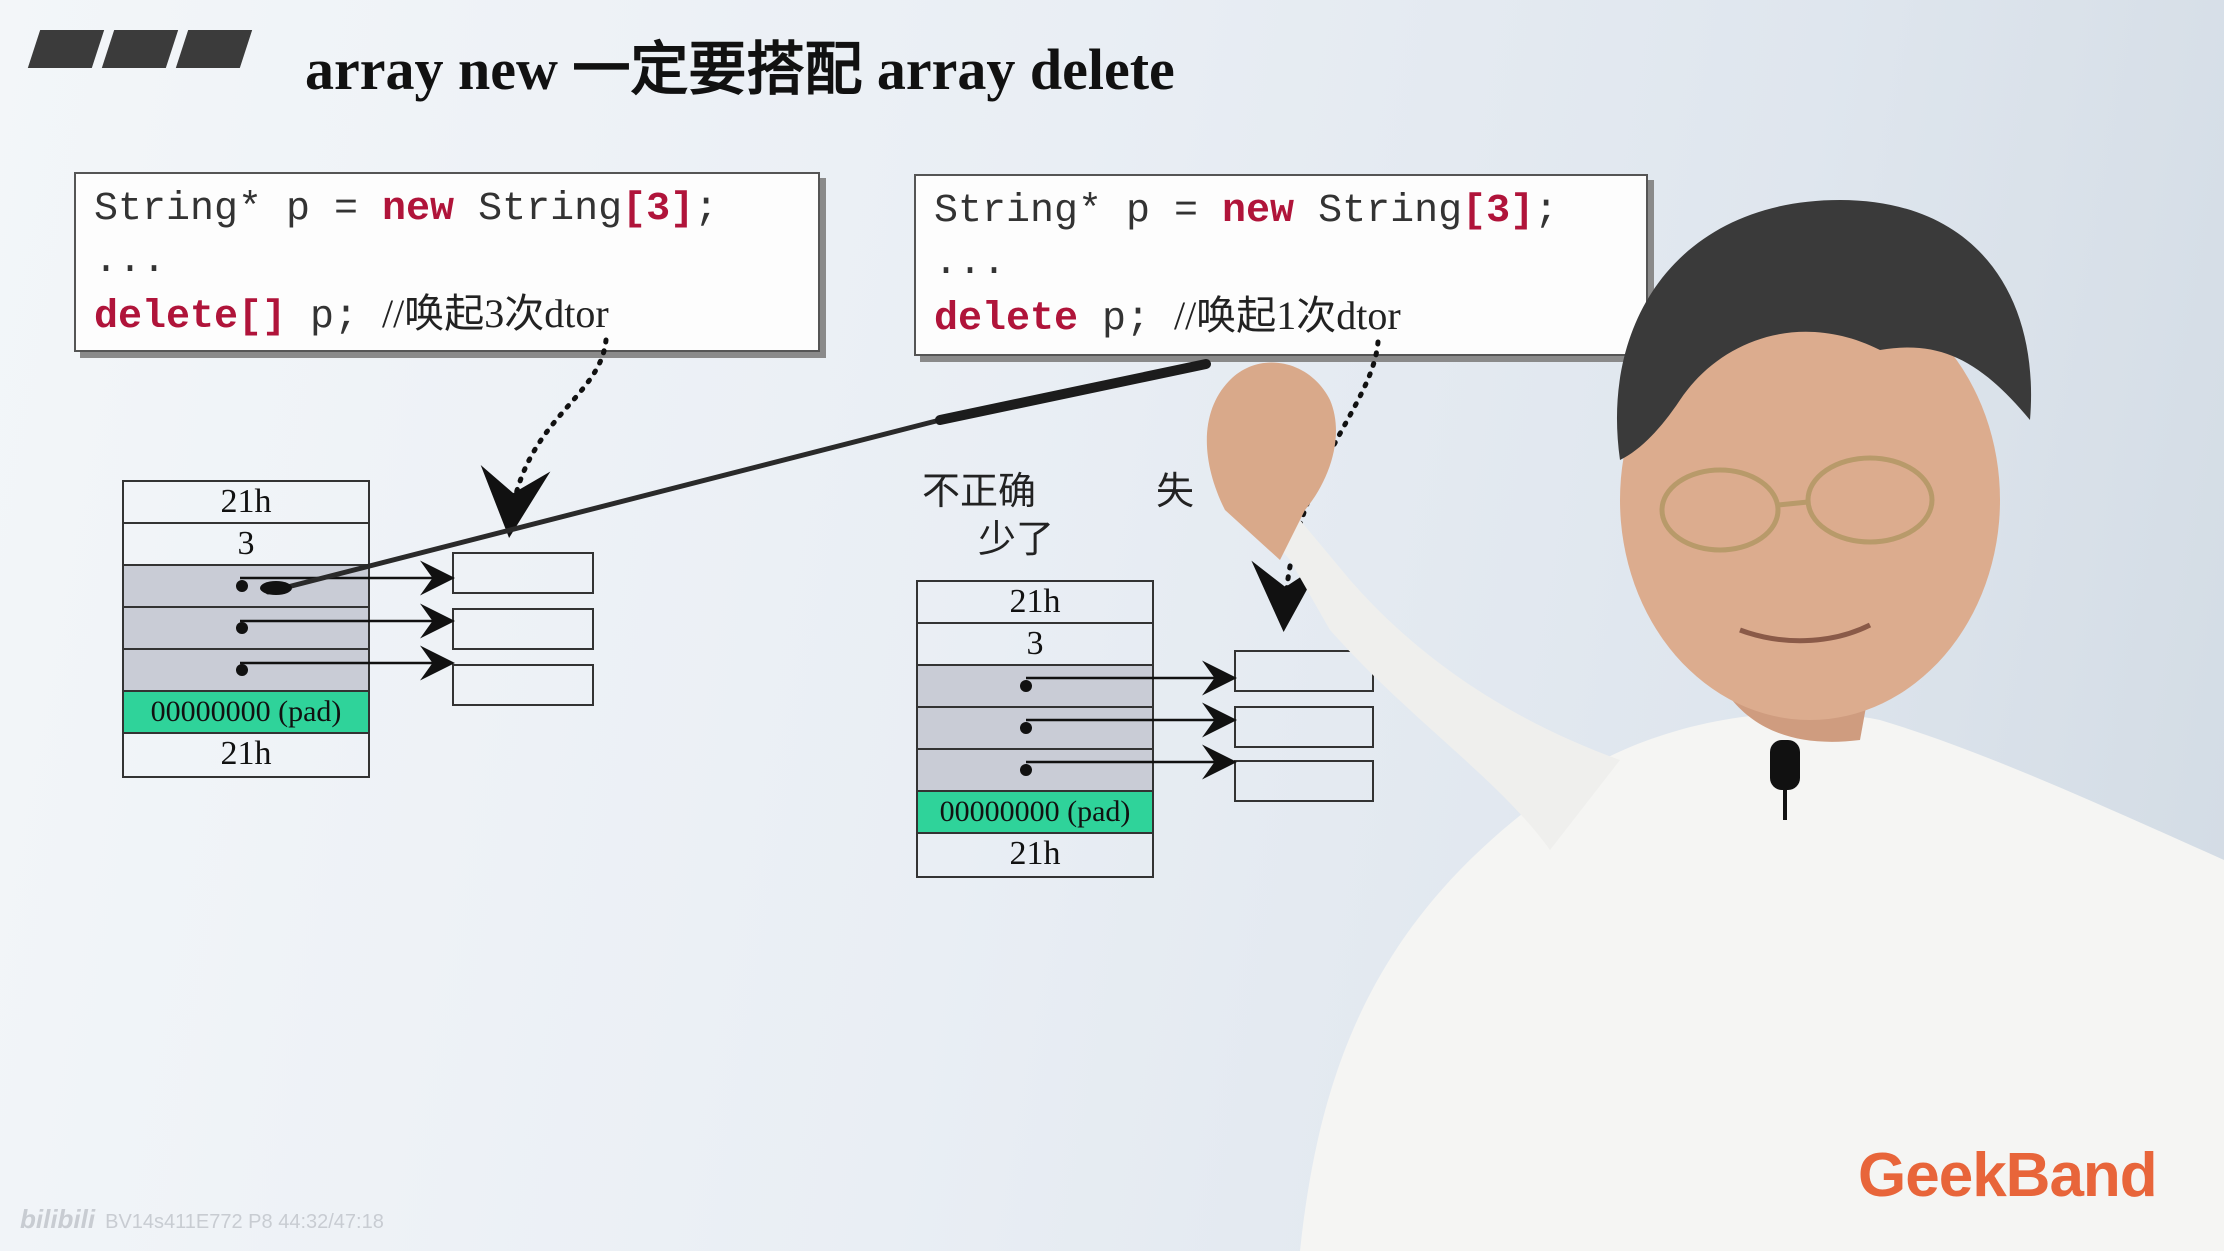 This screenshot has height=1251, width=2224. What do you see at coordinates (276, 588) in the screenshot?
I see `pointer-tip` at bounding box center [276, 588].